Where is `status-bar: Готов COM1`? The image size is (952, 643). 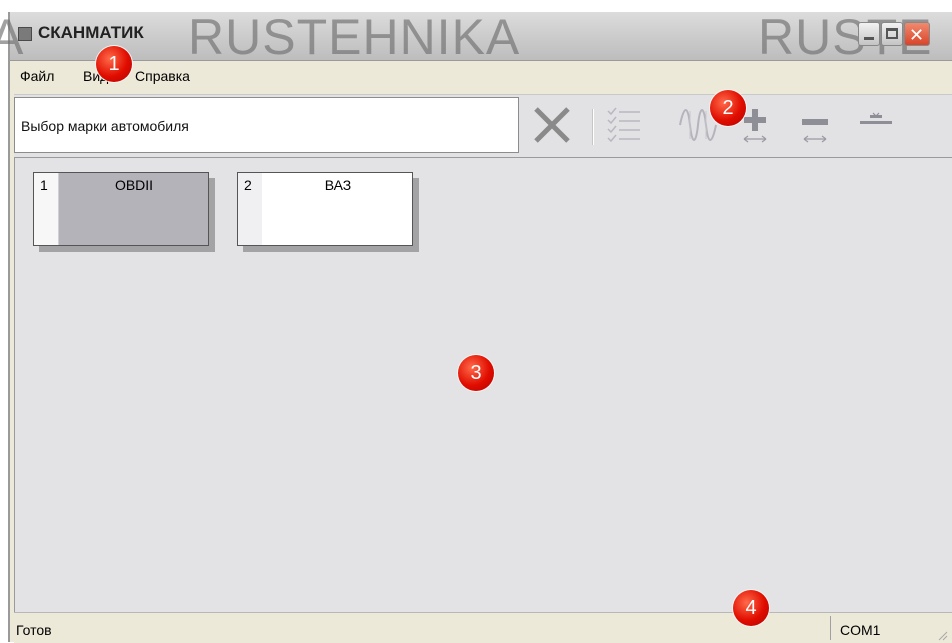 status-bar: Готов COM1 is located at coordinates (483, 627).